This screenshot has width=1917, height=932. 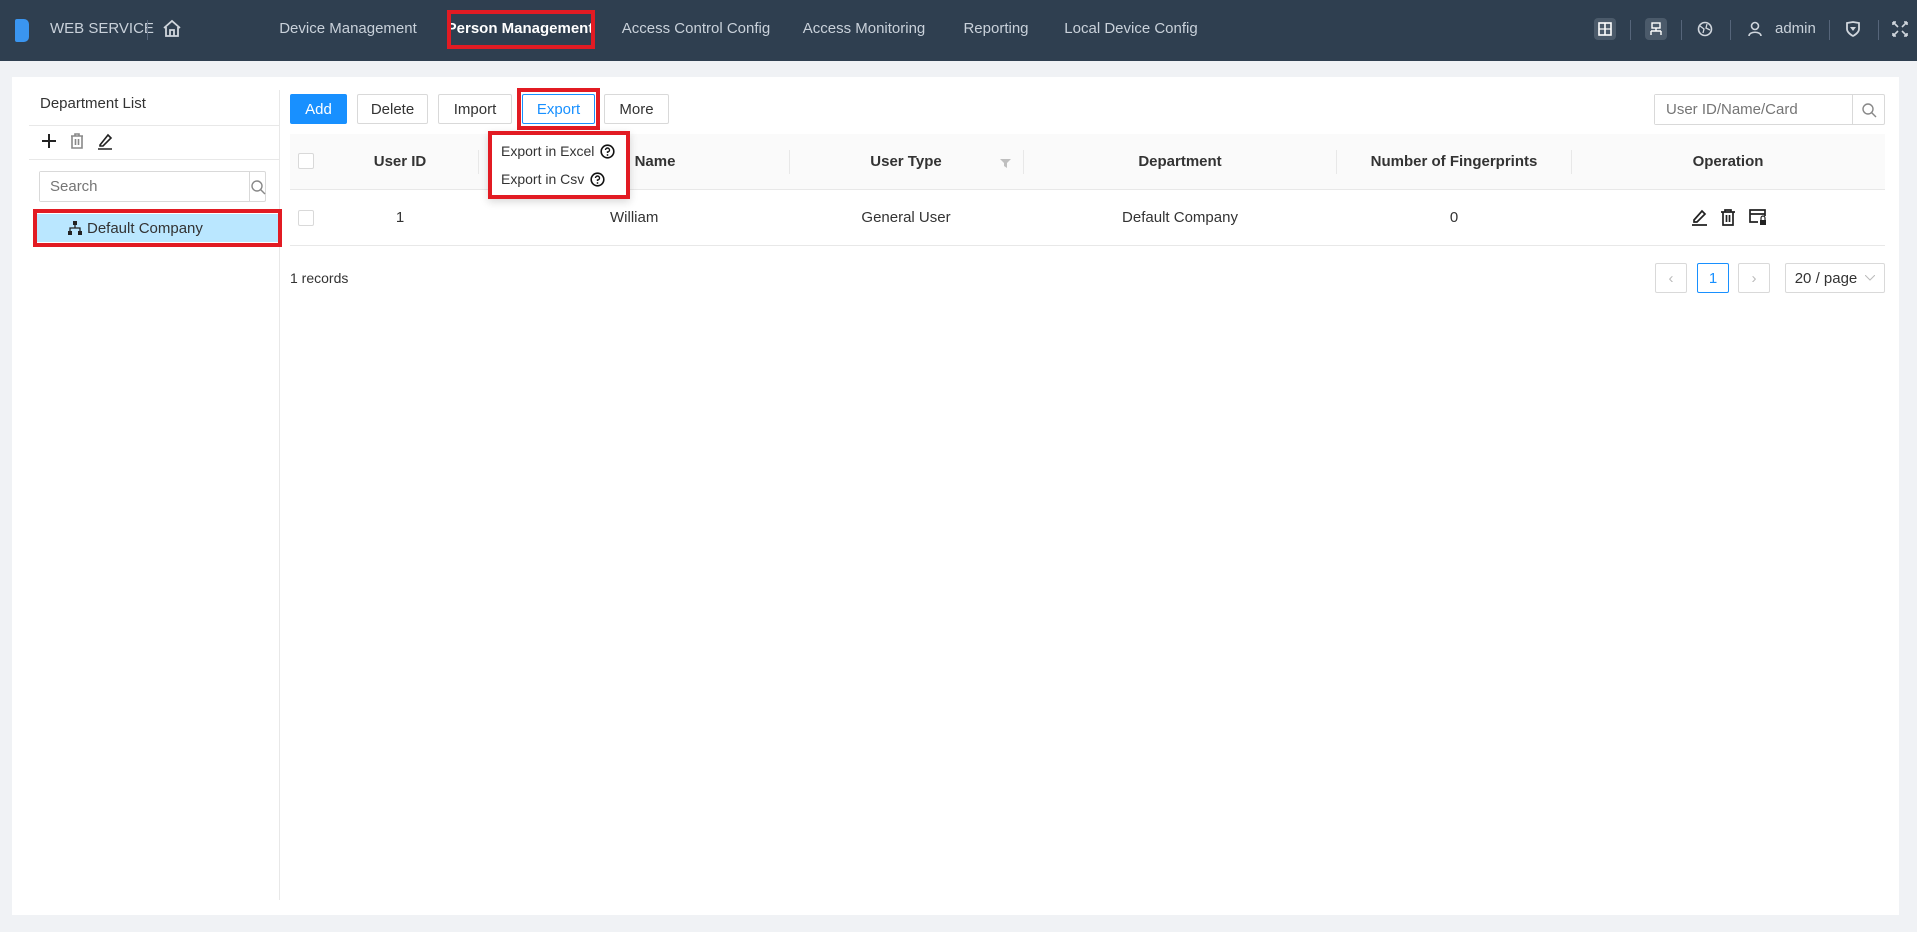 What do you see at coordinates (1728, 161) in the screenshot?
I see `column-operation: Operation` at bounding box center [1728, 161].